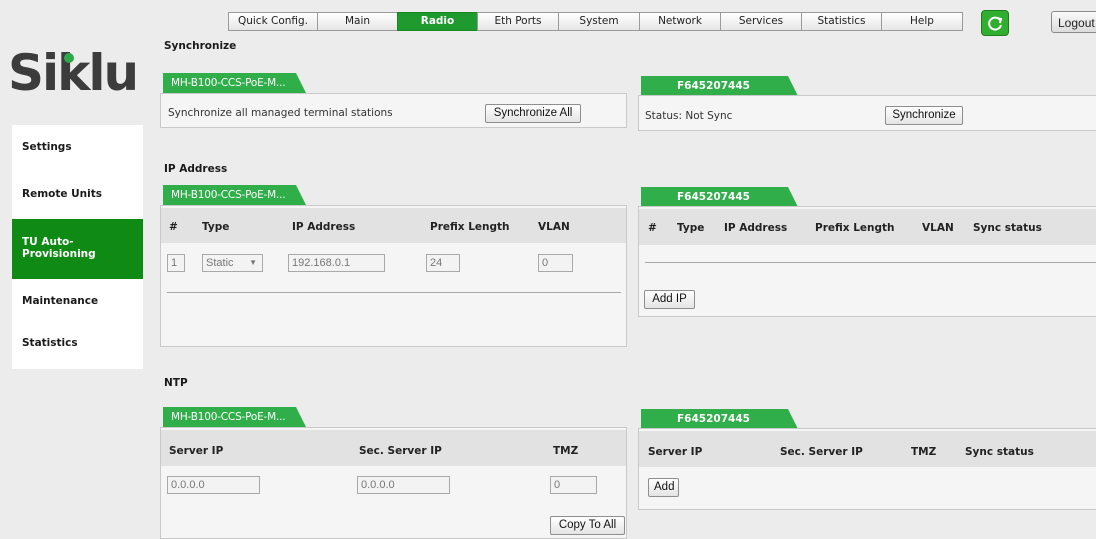  Describe the element at coordinates (273, 21) in the screenshot. I see `menu-quick-config: Quick Config.` at that location.